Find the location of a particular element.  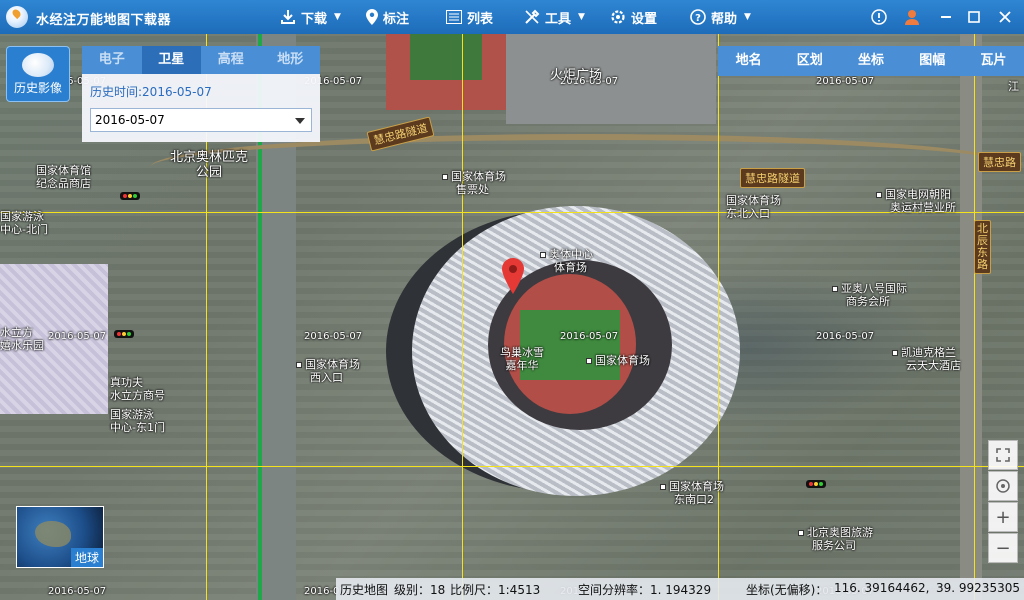

download-menu: 下载 ▼ is located at coordinates (310, 17).